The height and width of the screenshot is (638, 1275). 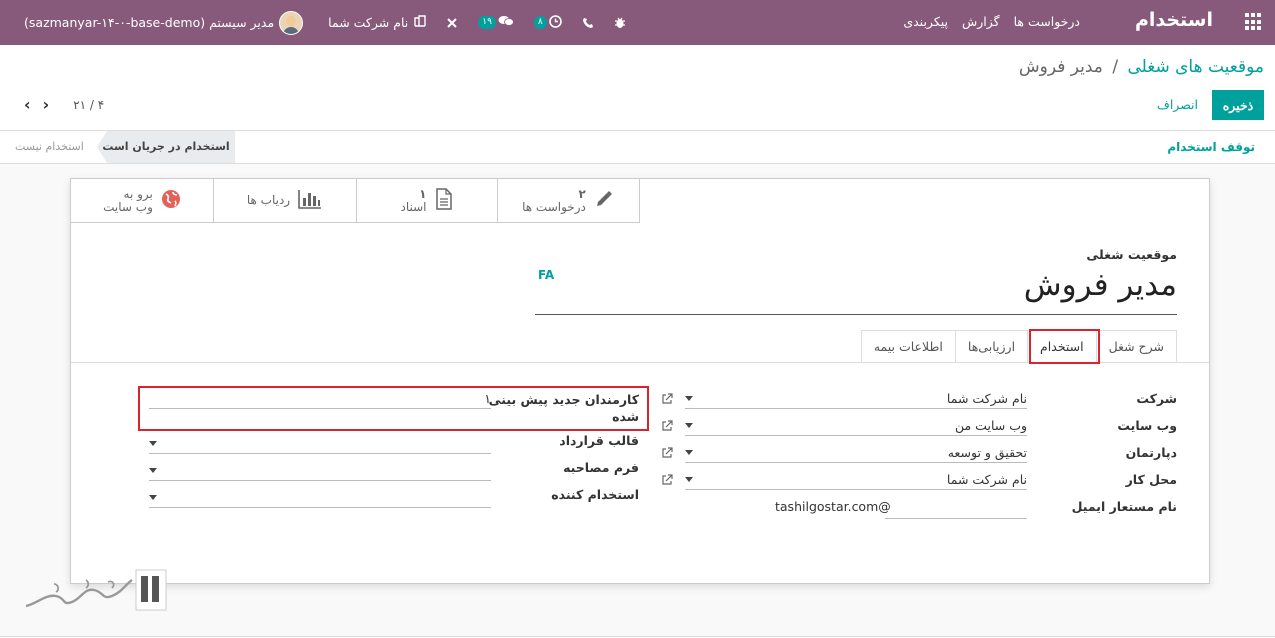 I want to click on website-smart-button: برو به وب سایت, so click(x=142, y=201).